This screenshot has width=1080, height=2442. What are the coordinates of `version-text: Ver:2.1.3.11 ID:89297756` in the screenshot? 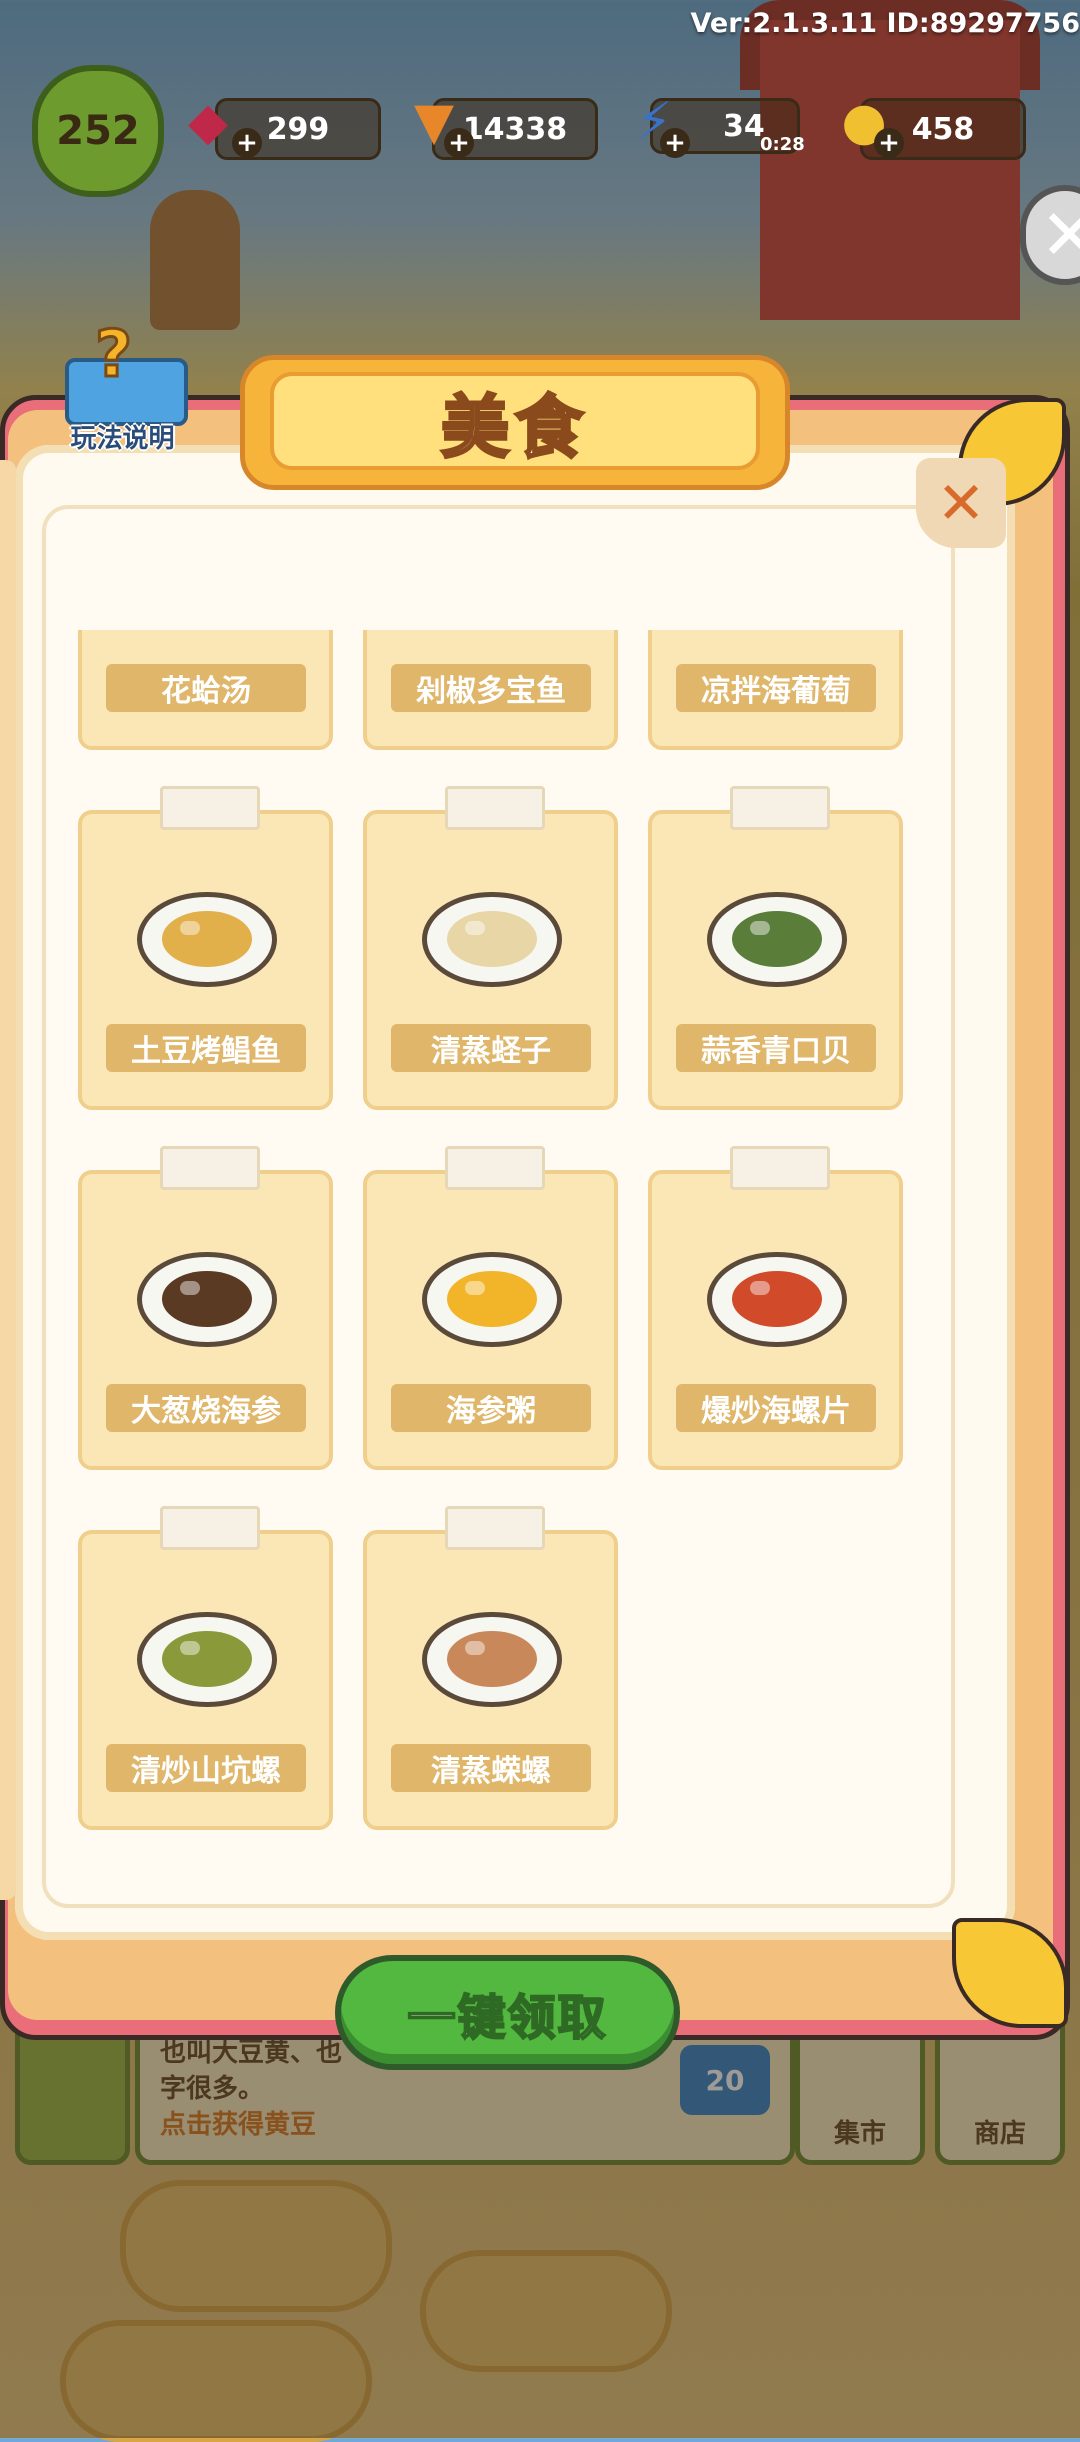 It's located at (885, 23).